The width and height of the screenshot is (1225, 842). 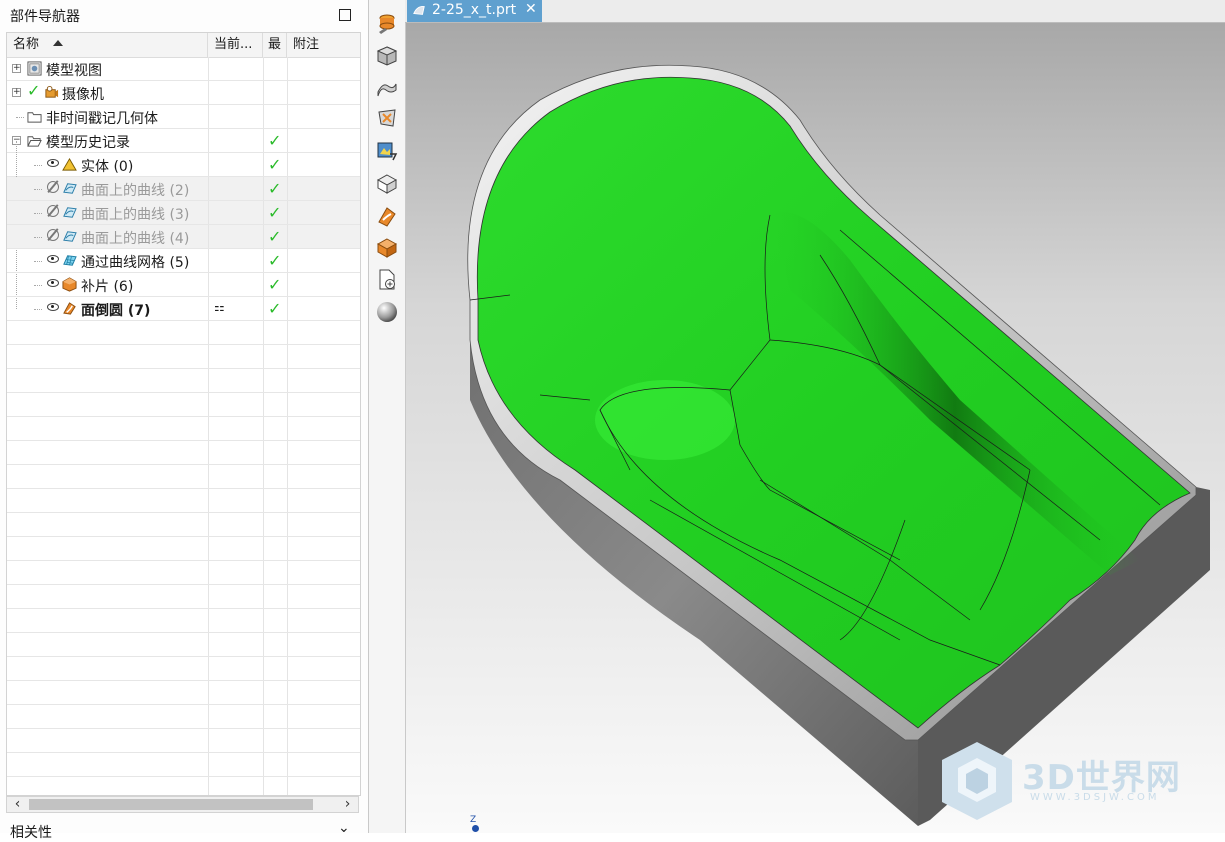 What do you see at coordinates (387, 152) in the screenshot?
I see `history-icon` at bounding box center [387, 152].